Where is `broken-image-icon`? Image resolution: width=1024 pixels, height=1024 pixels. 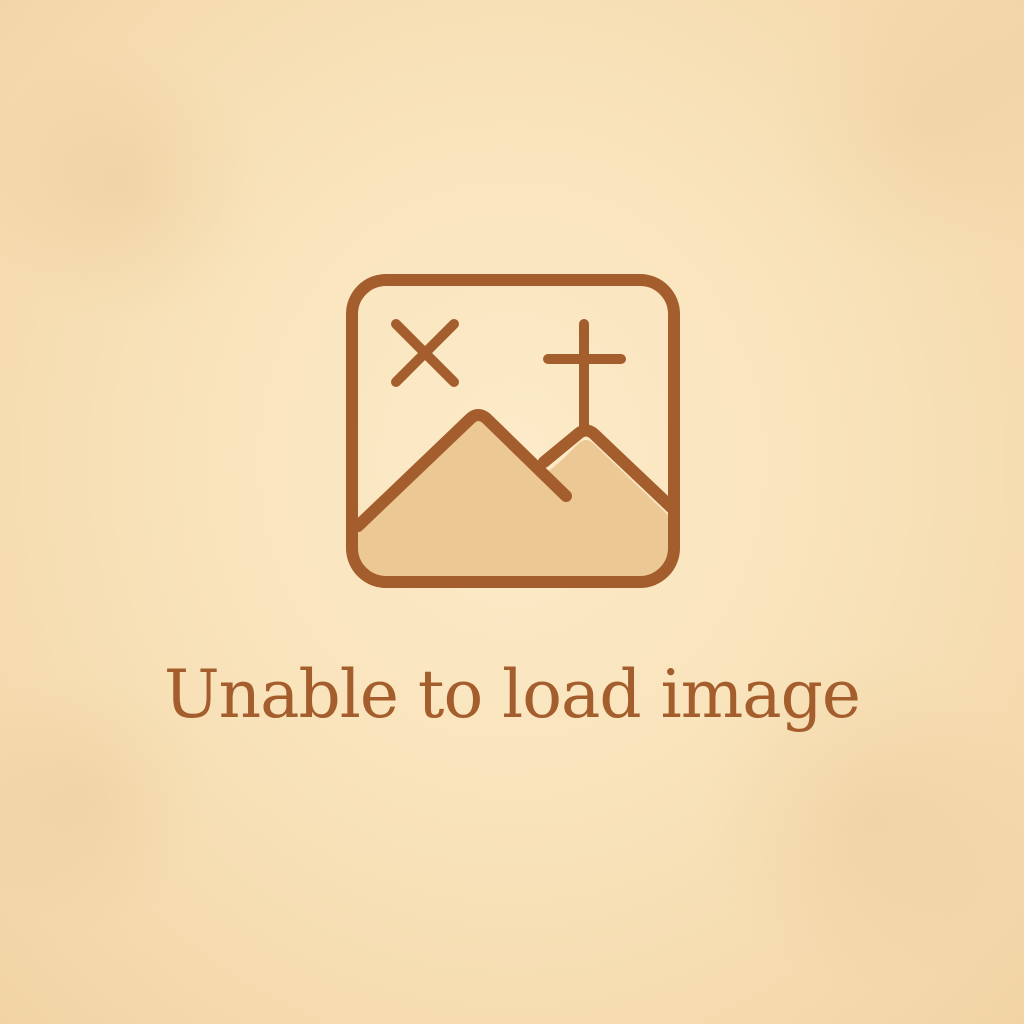
broken-image-icon is located at coordinates (513, 431).